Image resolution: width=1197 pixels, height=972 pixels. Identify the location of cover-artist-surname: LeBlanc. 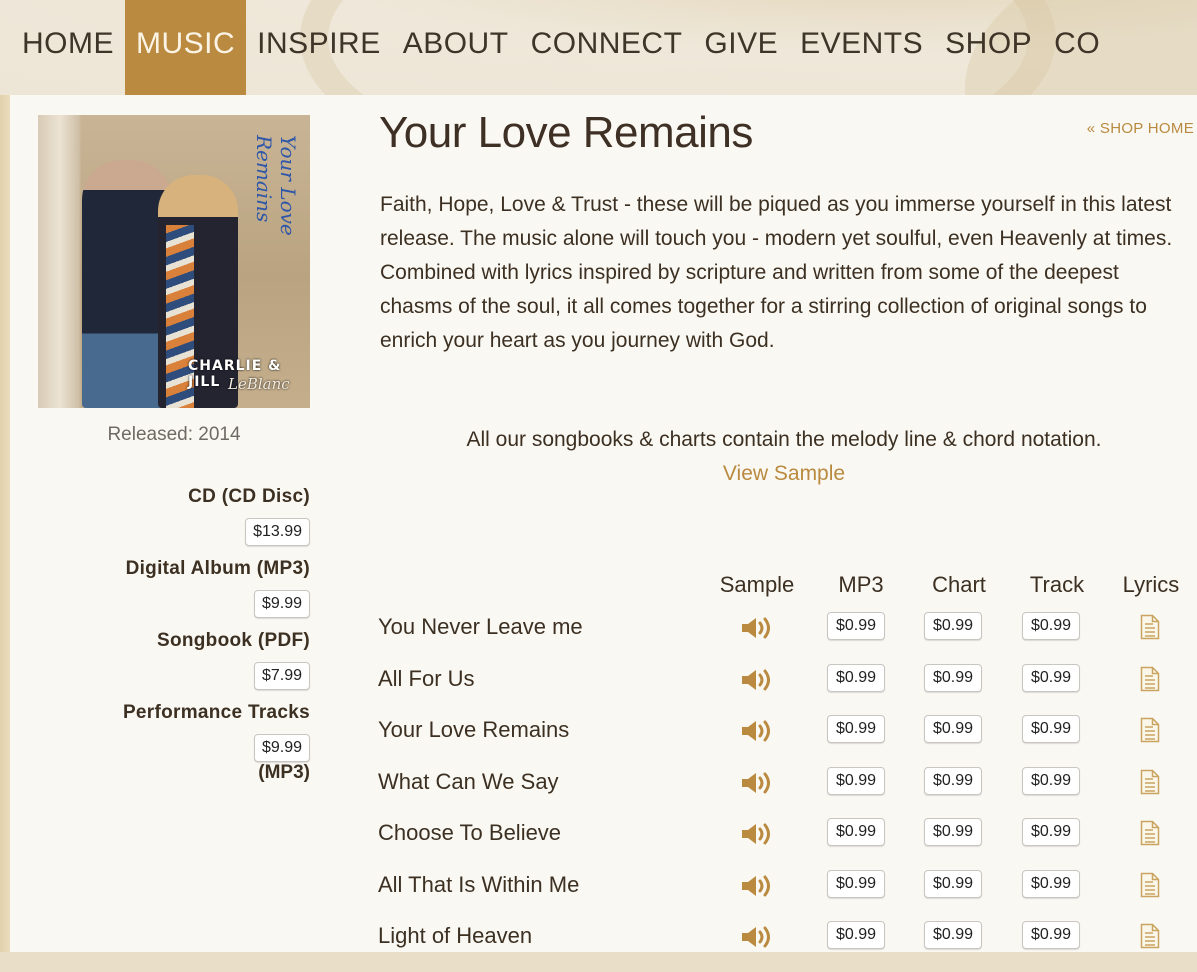
(259, 384).